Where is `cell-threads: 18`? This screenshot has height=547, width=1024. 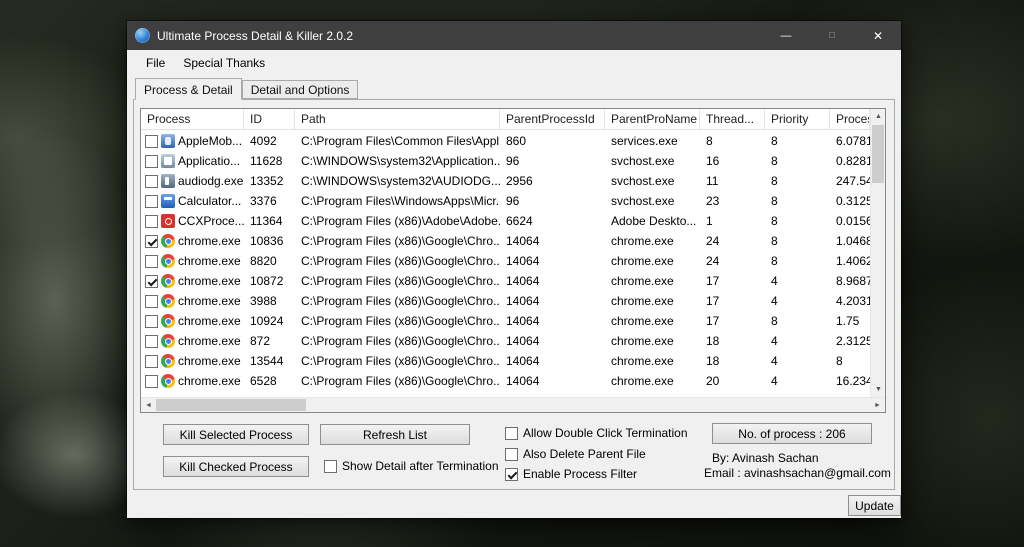
cell-threads: 18 is located at coordinates (713, 361).